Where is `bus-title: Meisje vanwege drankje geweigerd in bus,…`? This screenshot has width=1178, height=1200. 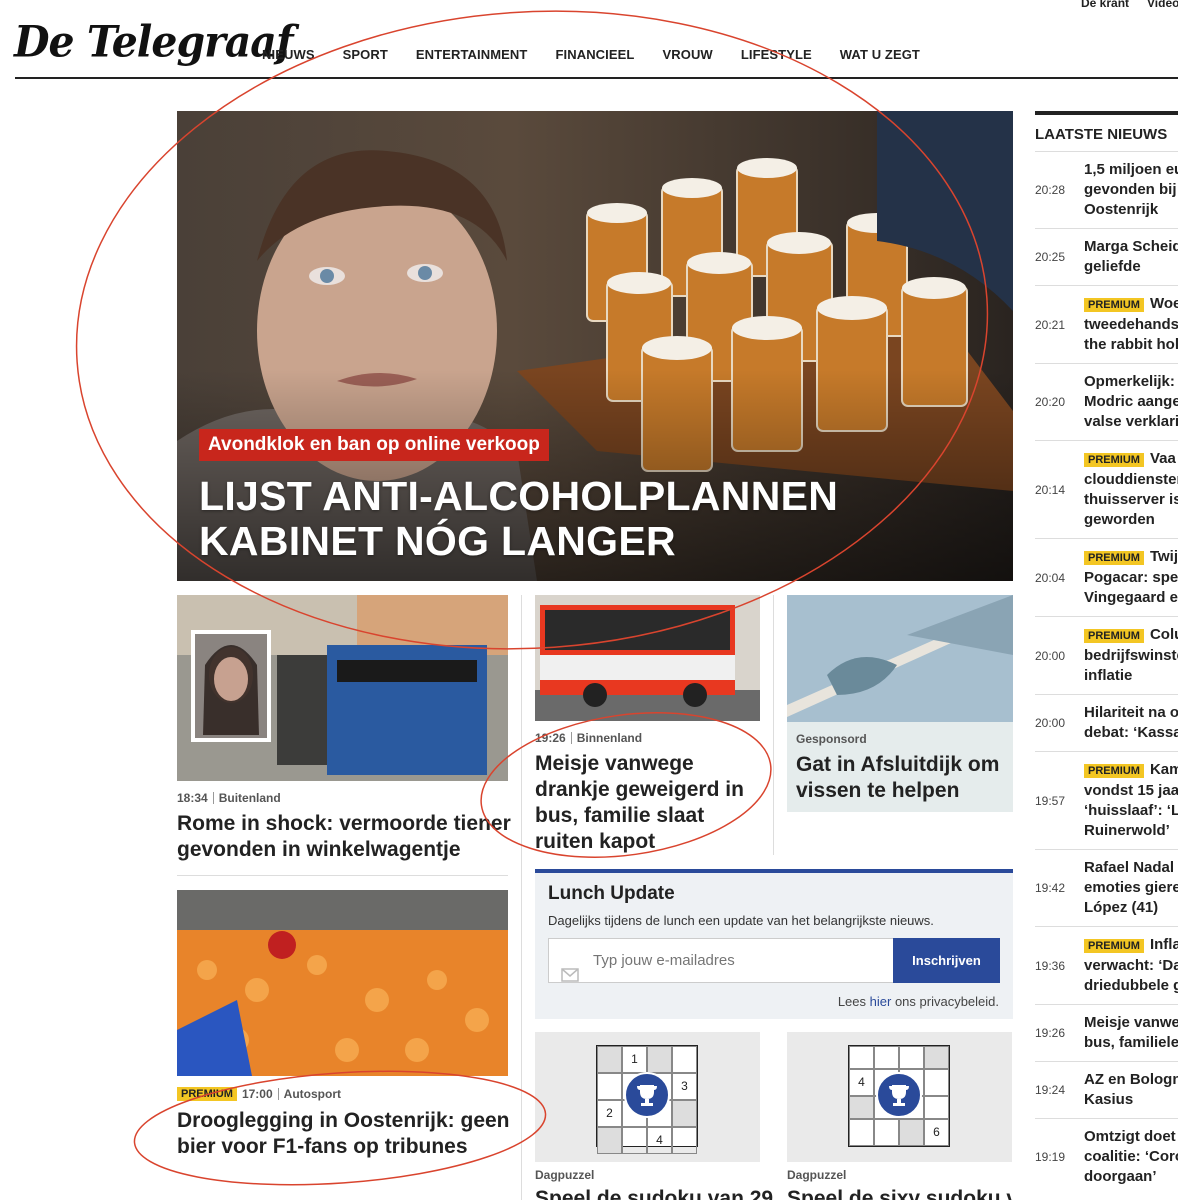
bus-title: Meisje vanwege drankje geweigerd in bus,… is located at coordinates (647, 803).